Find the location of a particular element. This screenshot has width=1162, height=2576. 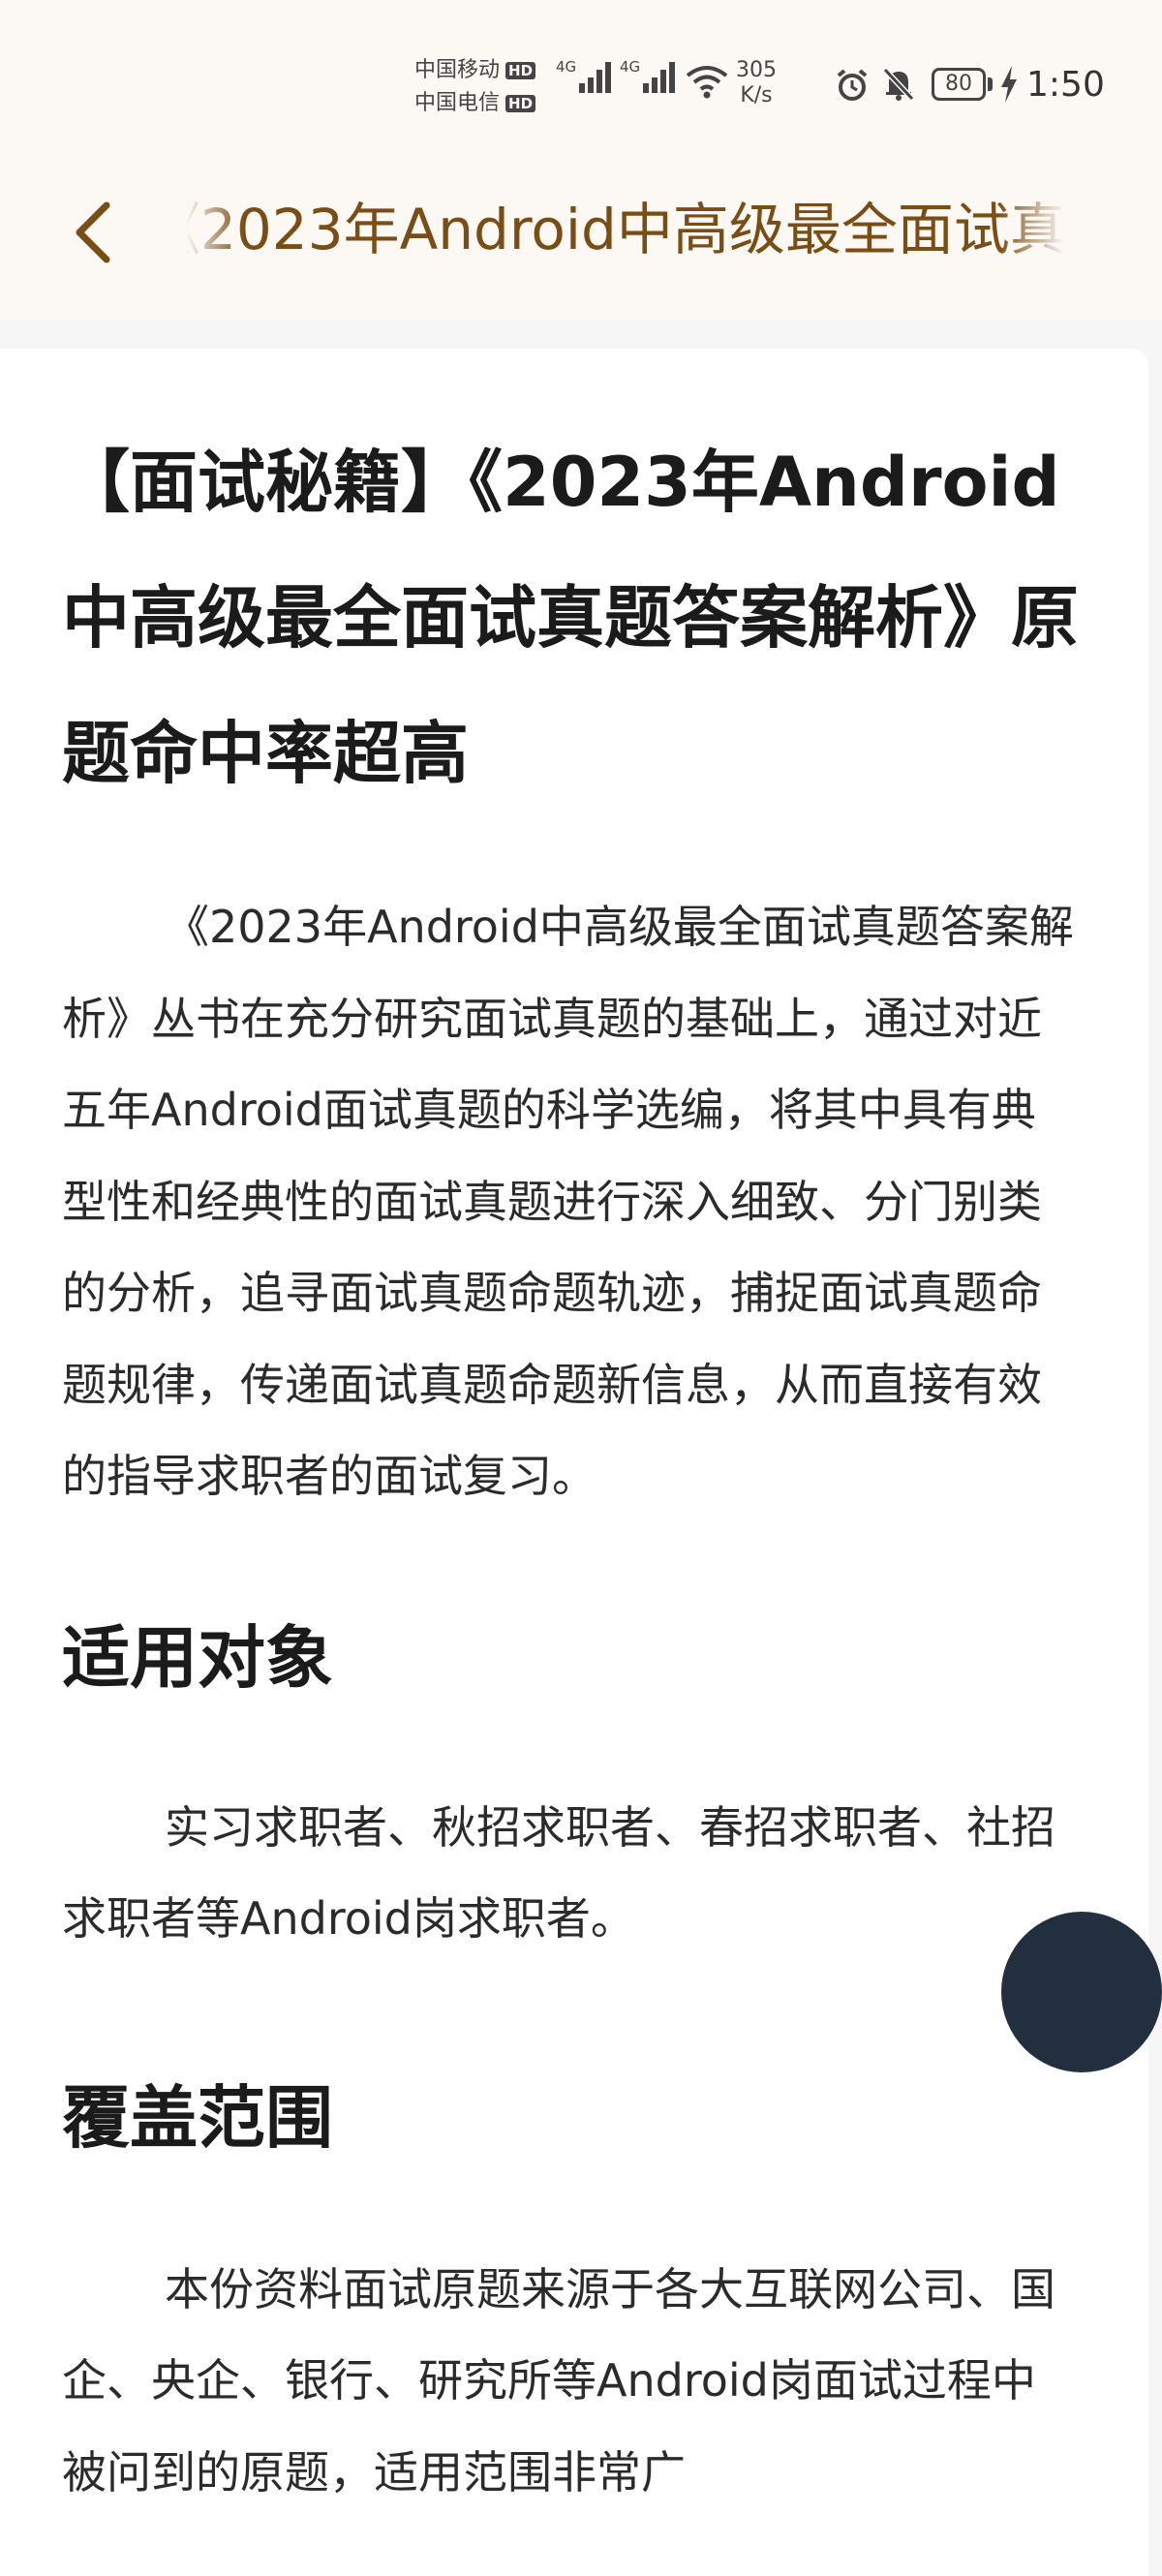

nav-title: 《2023年Android中高级最全面试真题答案解析》原题命中率超高 is located at coordinates (626, 229).